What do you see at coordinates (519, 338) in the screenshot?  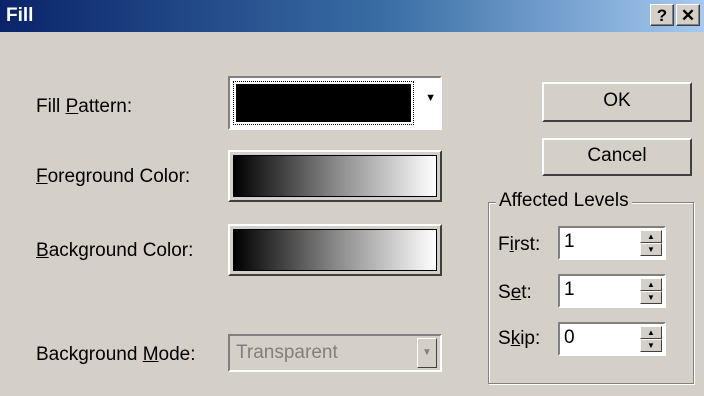 I see `skip-label: Skip:` at bounding box center [519, 338].